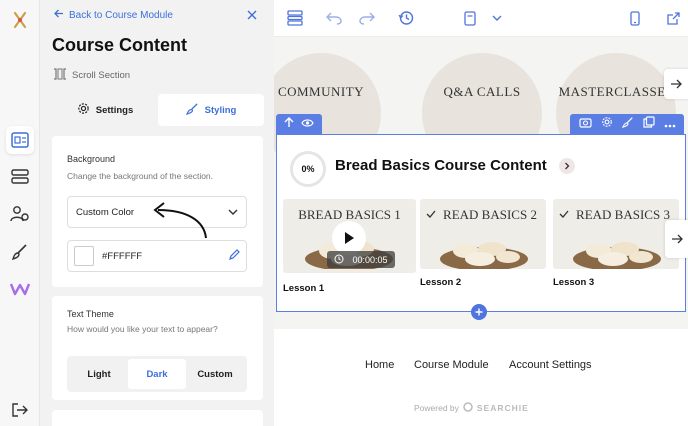  Describe the element at coordinates (635, 18) in the screenshot. I see `mobile-preview-icon` at that location.